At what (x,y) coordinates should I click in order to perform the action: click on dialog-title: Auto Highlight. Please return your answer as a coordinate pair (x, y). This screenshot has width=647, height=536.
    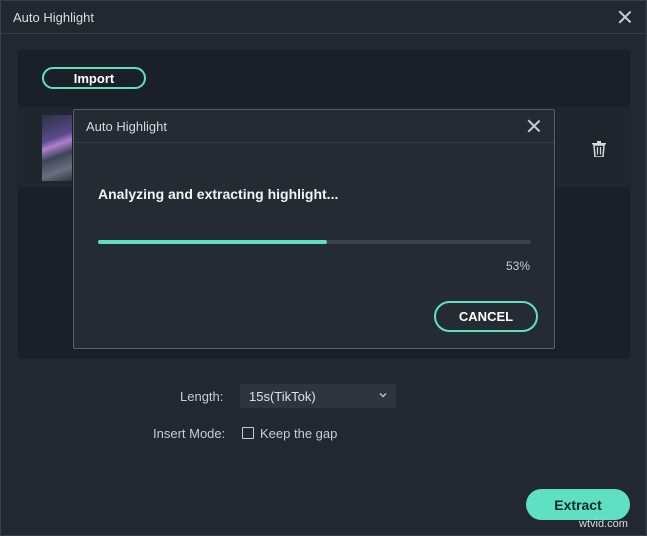
    Looking at the image, I should click on (126, 126).